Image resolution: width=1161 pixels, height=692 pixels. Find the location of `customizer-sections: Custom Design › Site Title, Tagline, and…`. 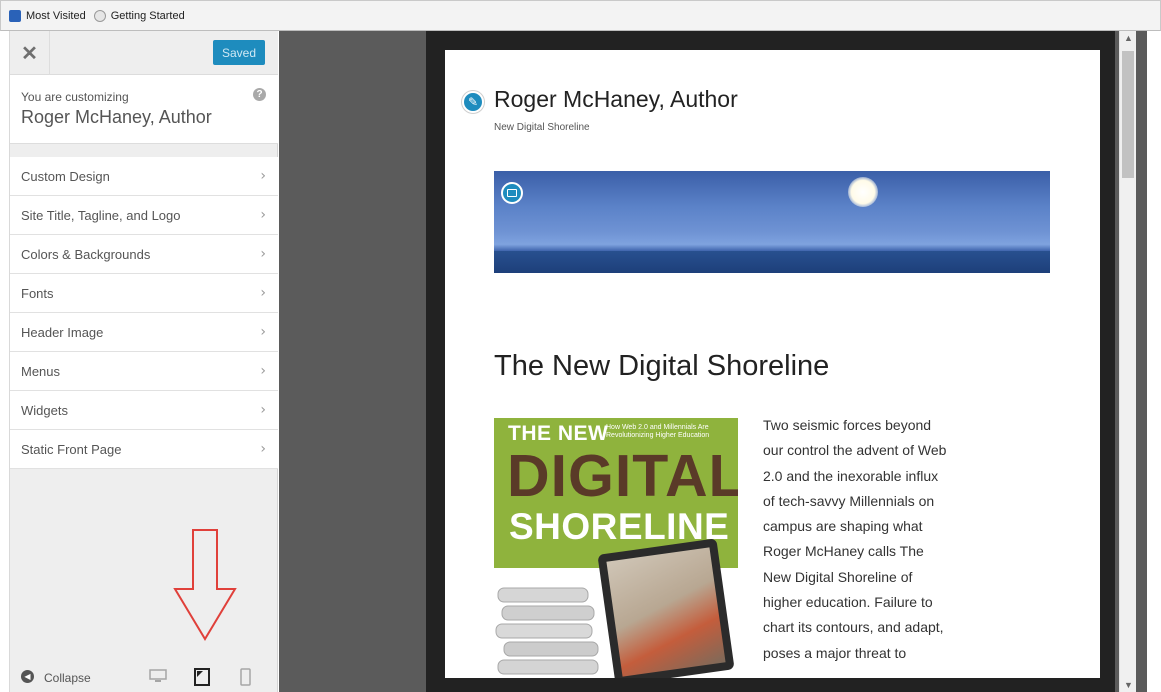

customizer-sections: Custom Design › Site Title, Tagline, and… is located at coordinates (144, 313).